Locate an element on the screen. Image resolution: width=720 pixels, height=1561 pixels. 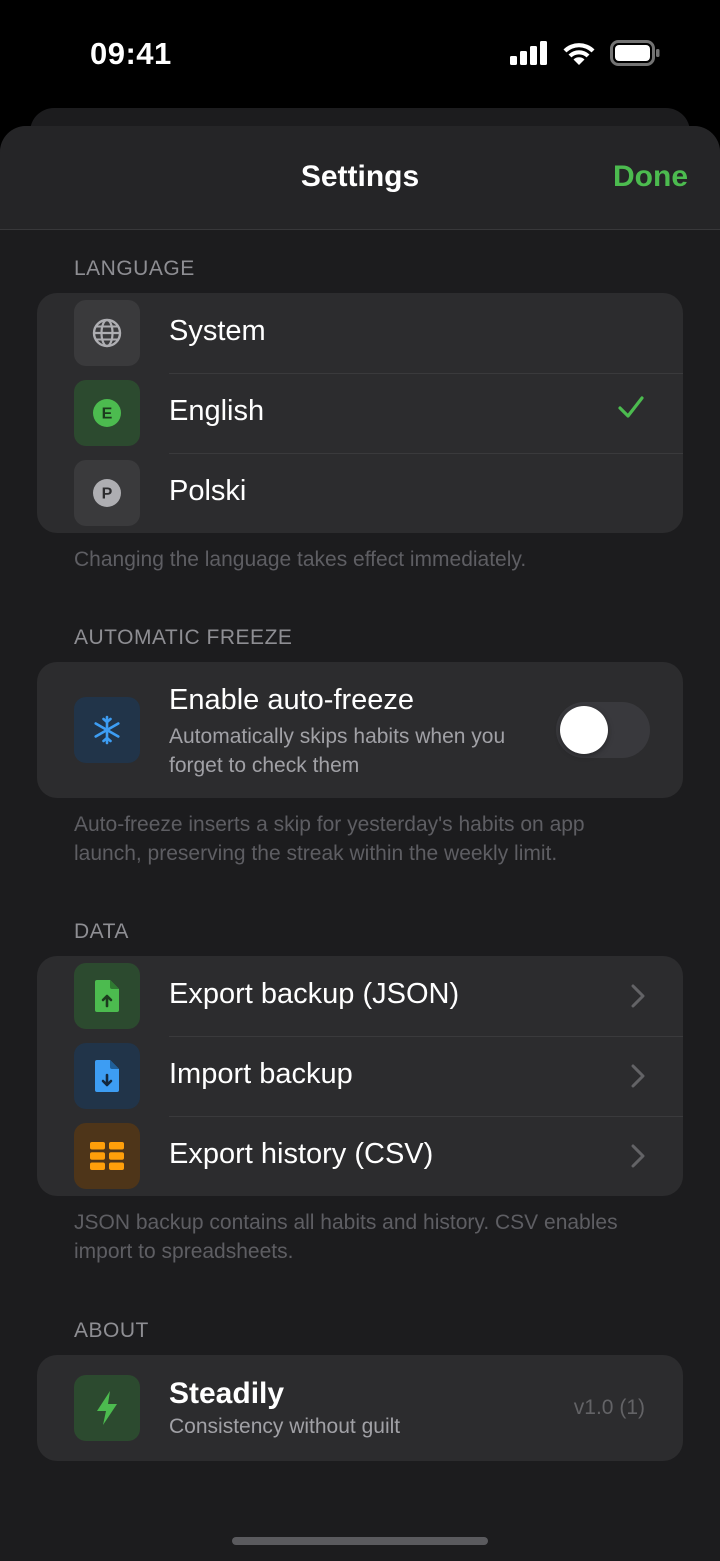
import-backup-row: Import backup is located at coordinates (360, 1076).